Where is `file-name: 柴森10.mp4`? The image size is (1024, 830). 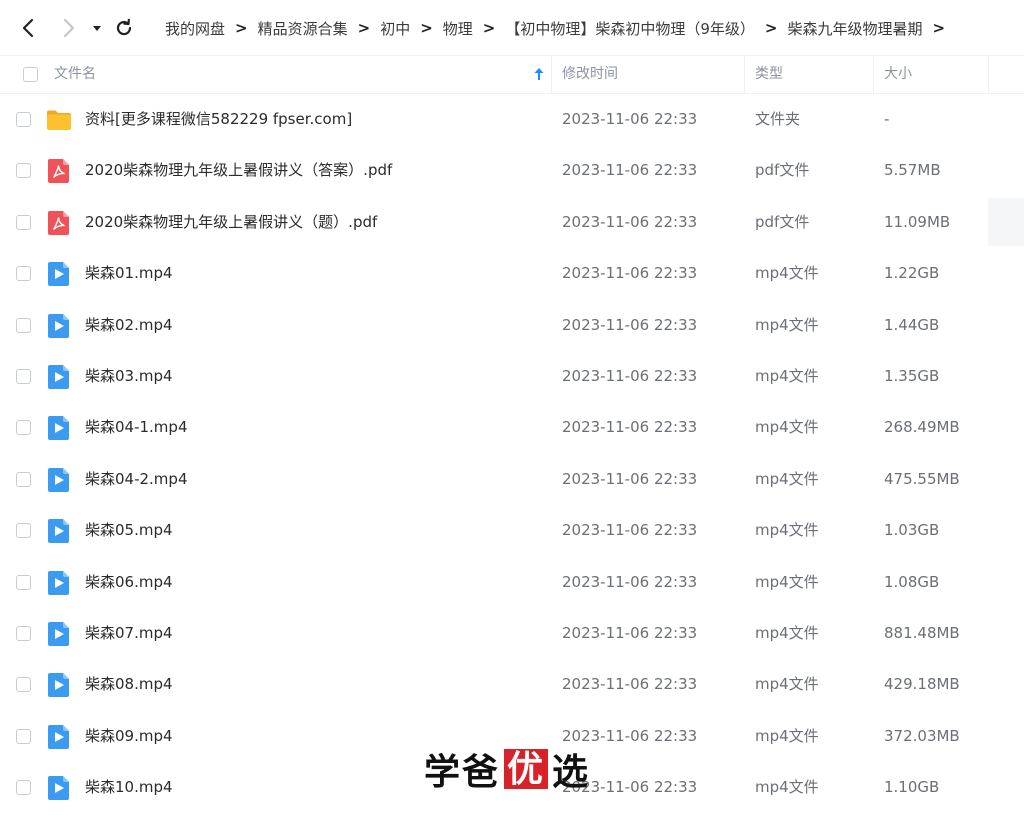
file-name: 柴森10.mp4 is located at coordinates (129, 787).